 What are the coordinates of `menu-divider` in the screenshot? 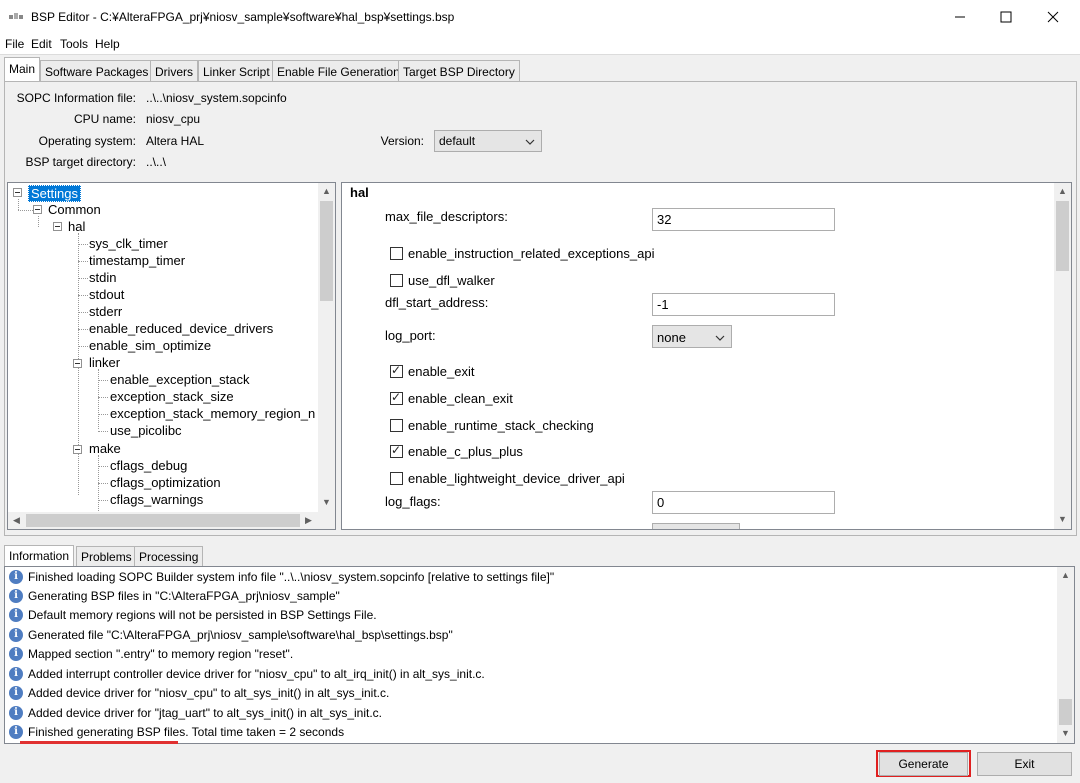 It's located at (540, 54).